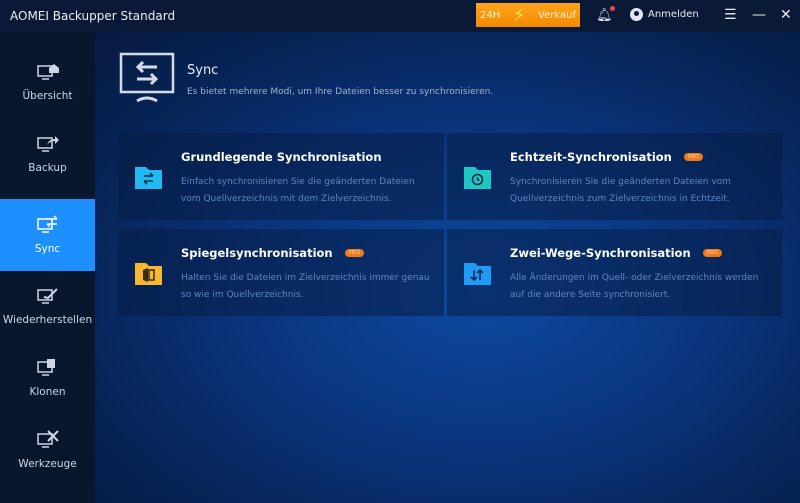  Describe the element at coordinates (45, 367) in the screenshot. I see `clone-monitor-icon` at that location.